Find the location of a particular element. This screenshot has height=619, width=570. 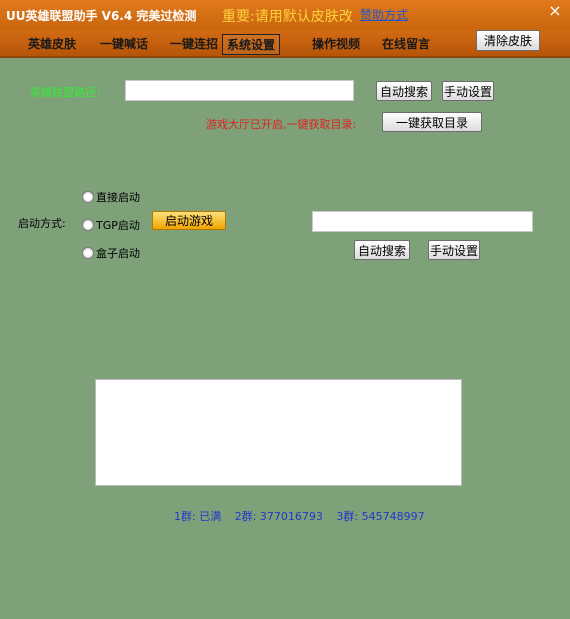

start-game-button: 启动游戏 is located at coordinates (189, 220).